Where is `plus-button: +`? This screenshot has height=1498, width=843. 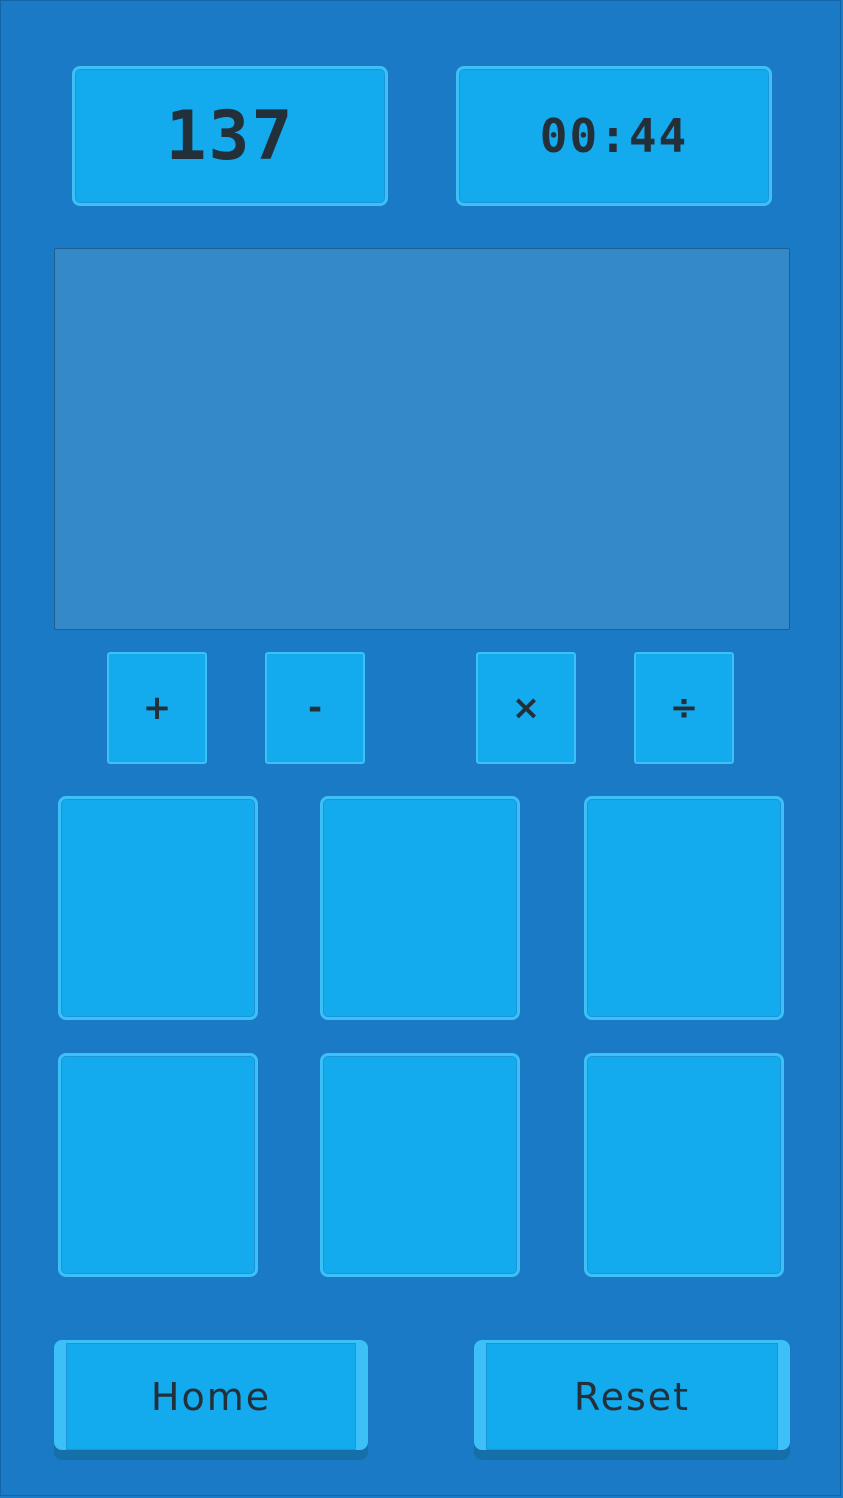
plus-button: + is located at coordinates (157, 708).